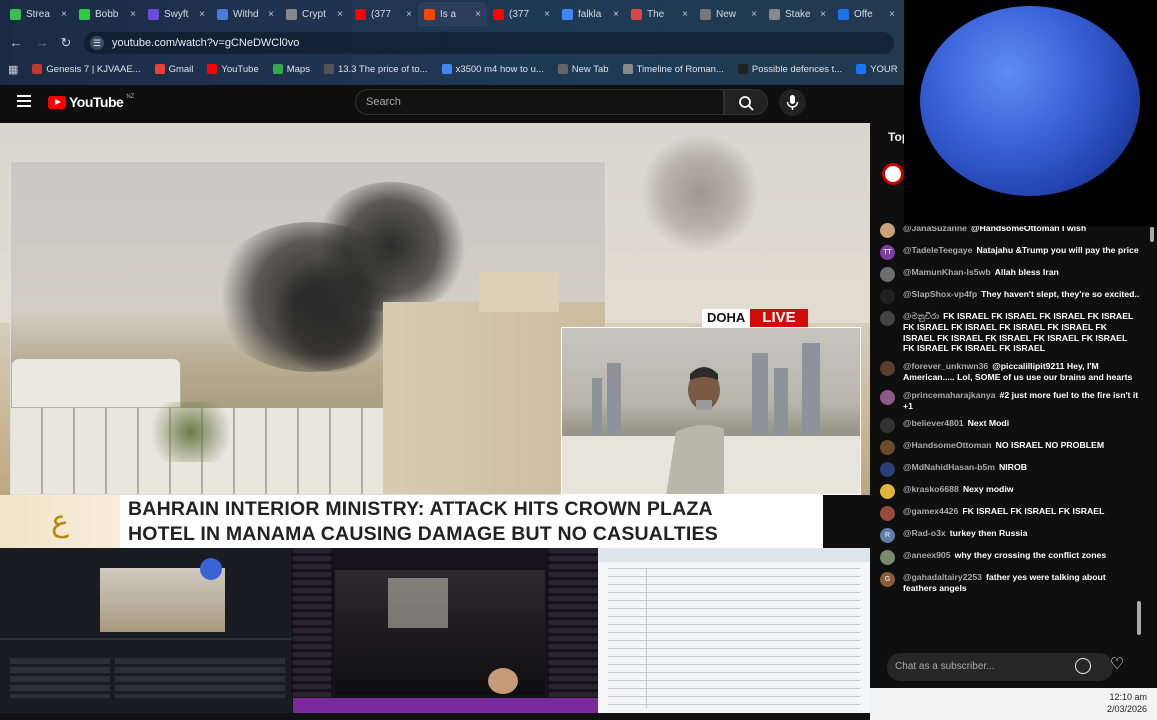 The width and height of the screenshot is (1157, 720). Describe the element at coordinates (66, 43) in the screenshot. I see `reload-icon: ↻` at that location.